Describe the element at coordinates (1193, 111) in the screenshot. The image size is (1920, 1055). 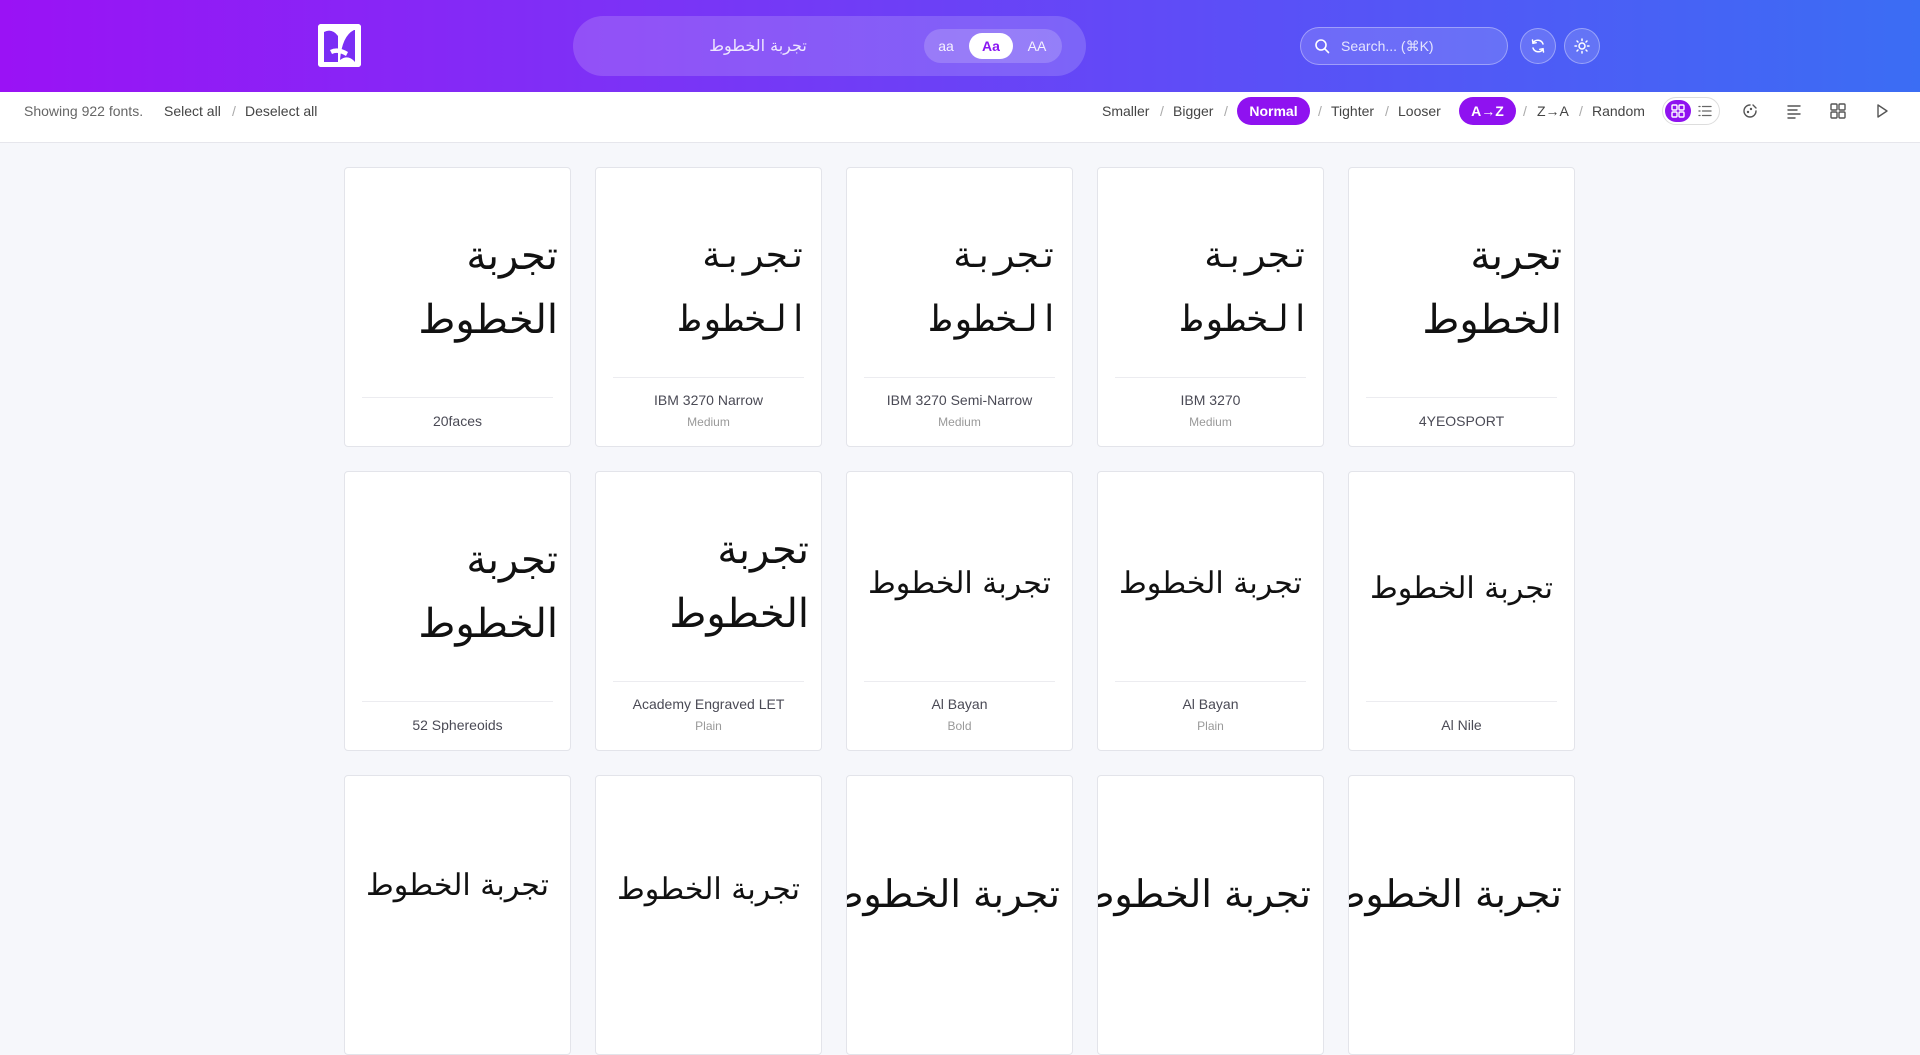
I see `size-bigger-button: Bigger` at that location.